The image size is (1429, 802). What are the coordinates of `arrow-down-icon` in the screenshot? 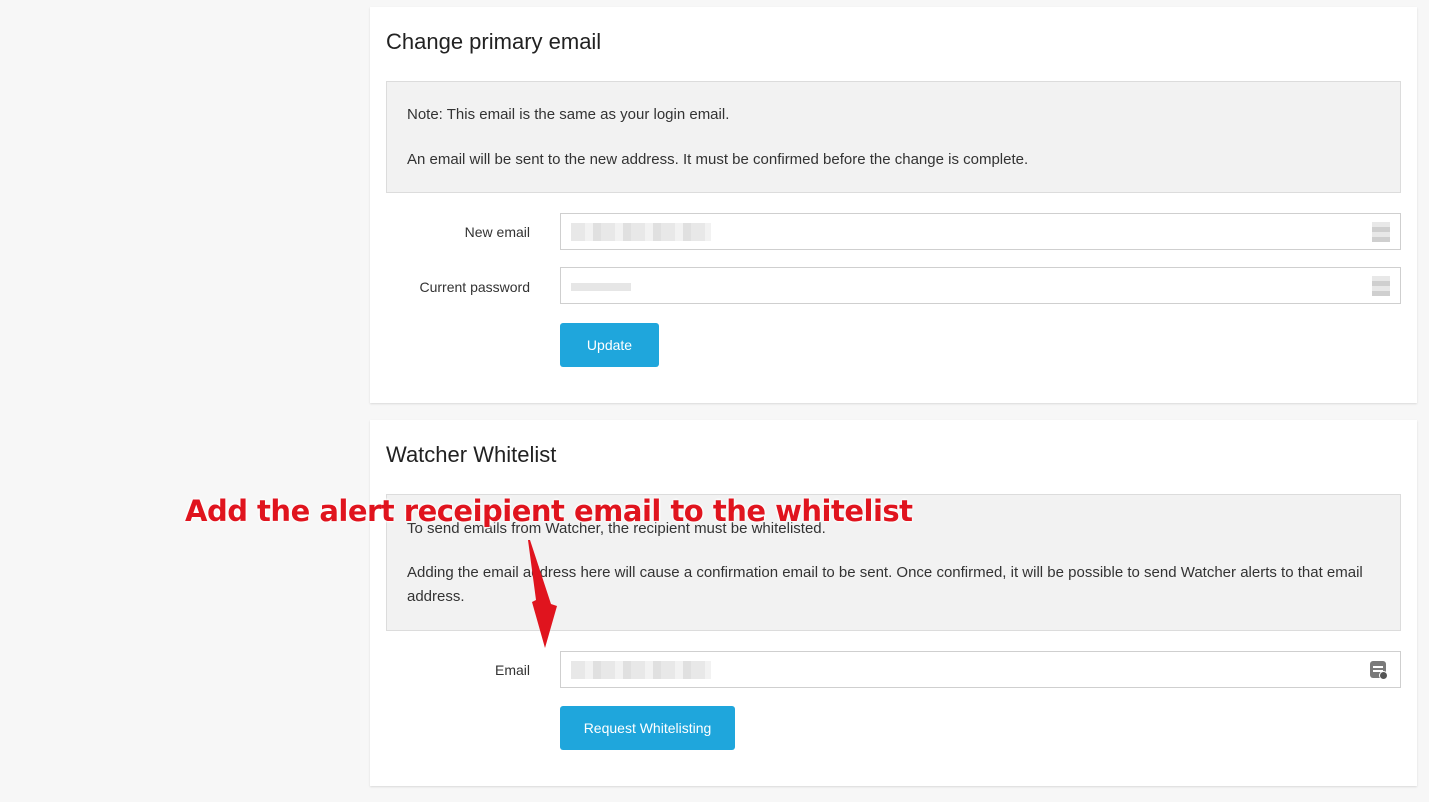 It's located at (542, 594).